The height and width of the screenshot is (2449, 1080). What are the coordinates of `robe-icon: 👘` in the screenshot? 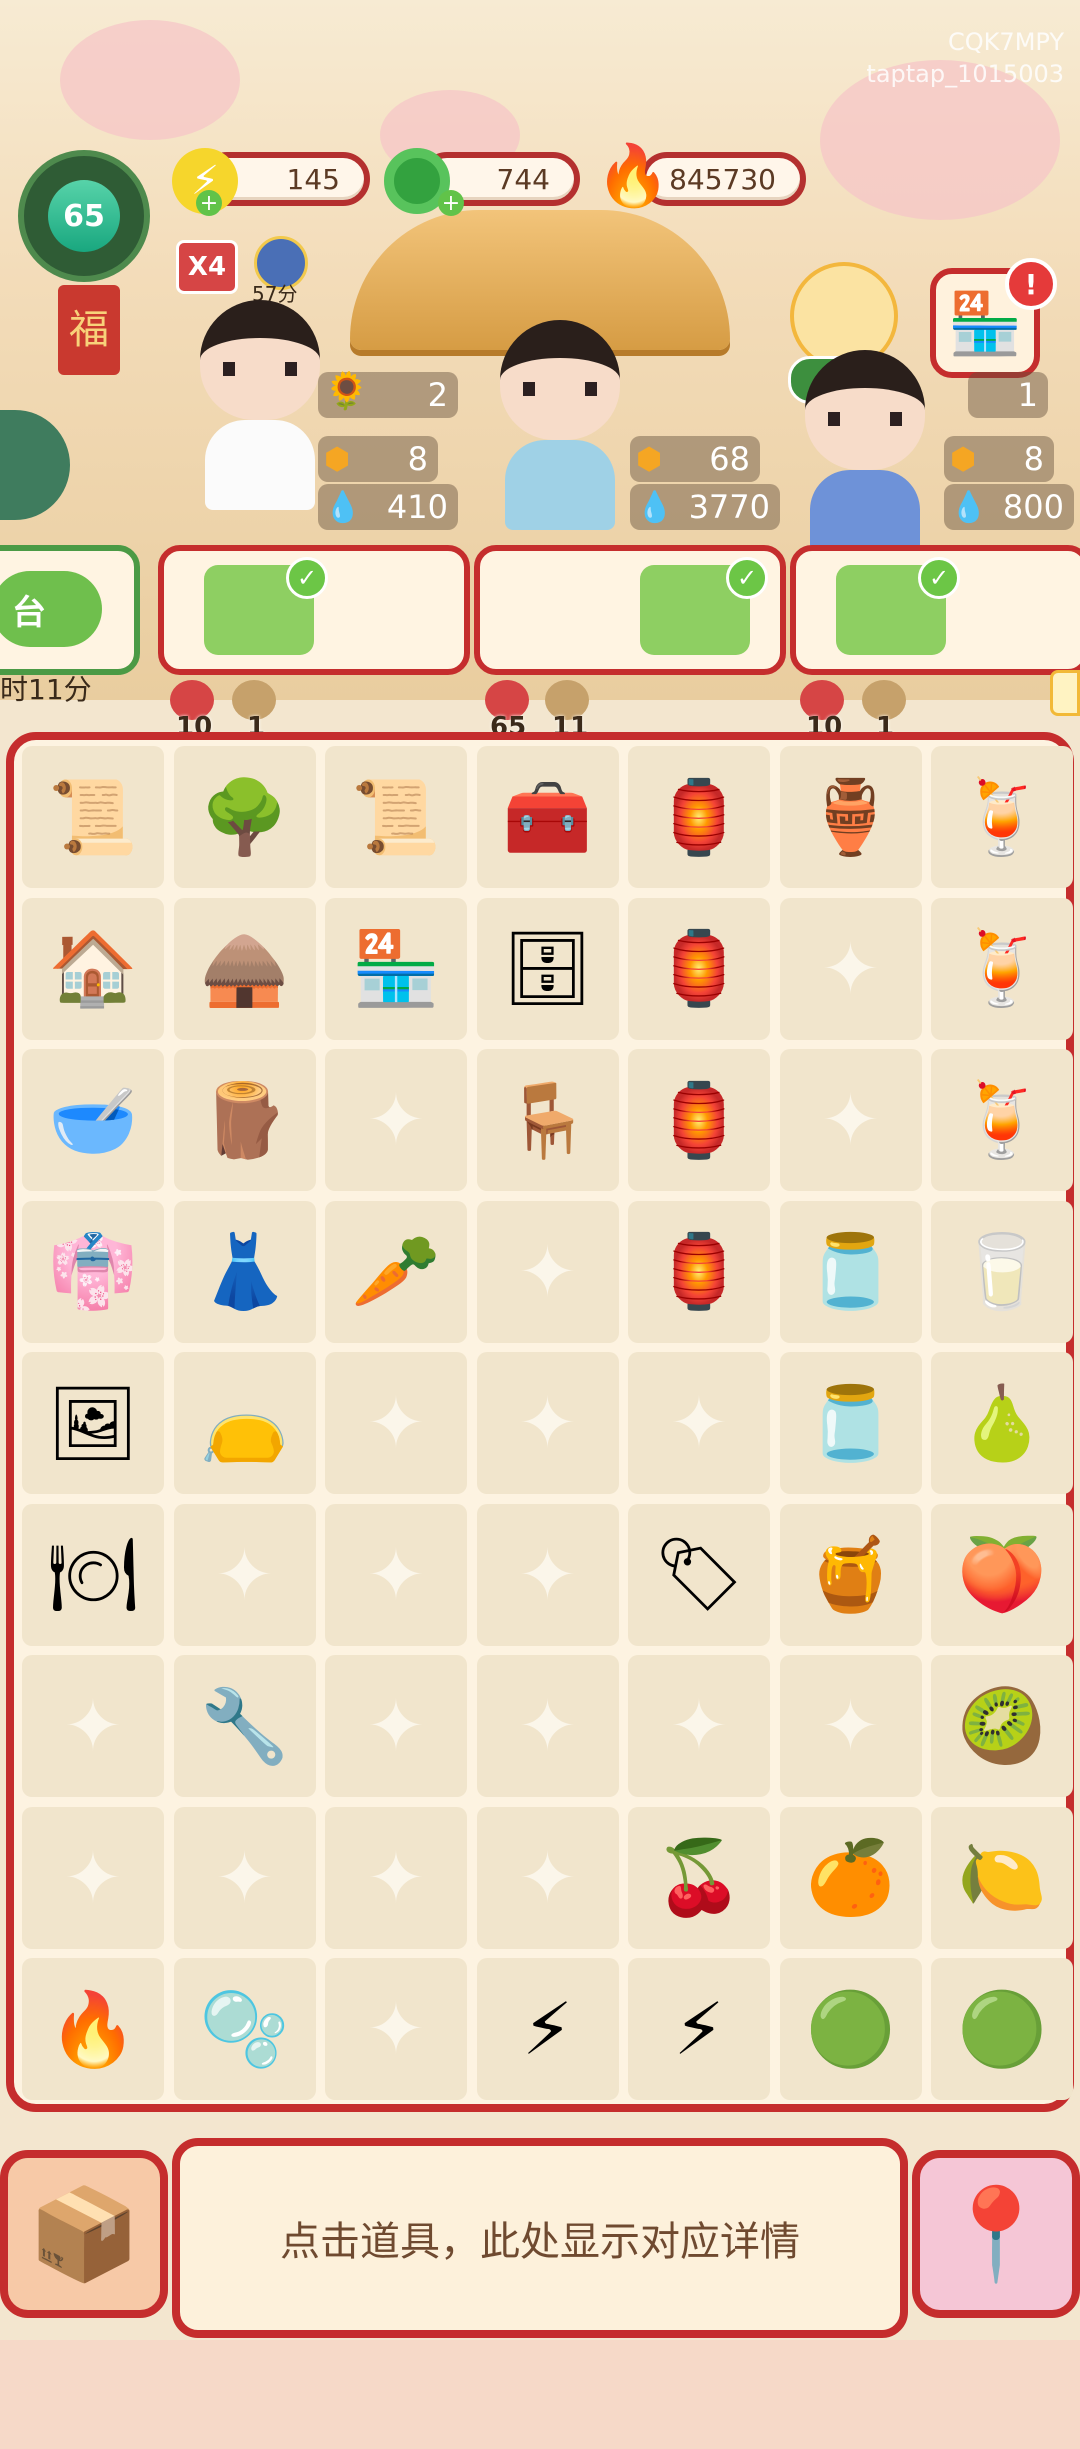 It's located at (93, 1272).